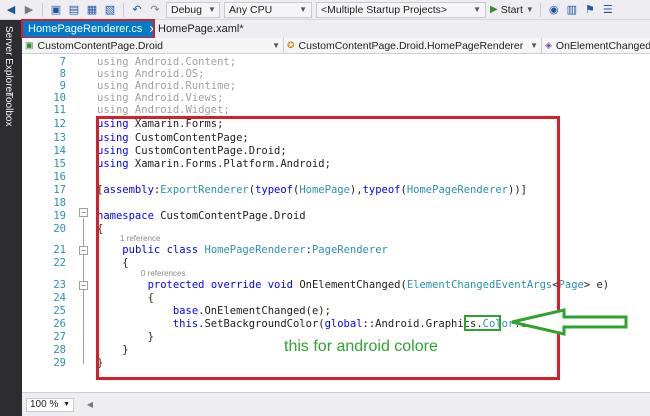 This screenshot has width=650, height=416. Describe the element at coordinates (494, 9) in the screenshot. I see `play-icon: ▶` at that location.